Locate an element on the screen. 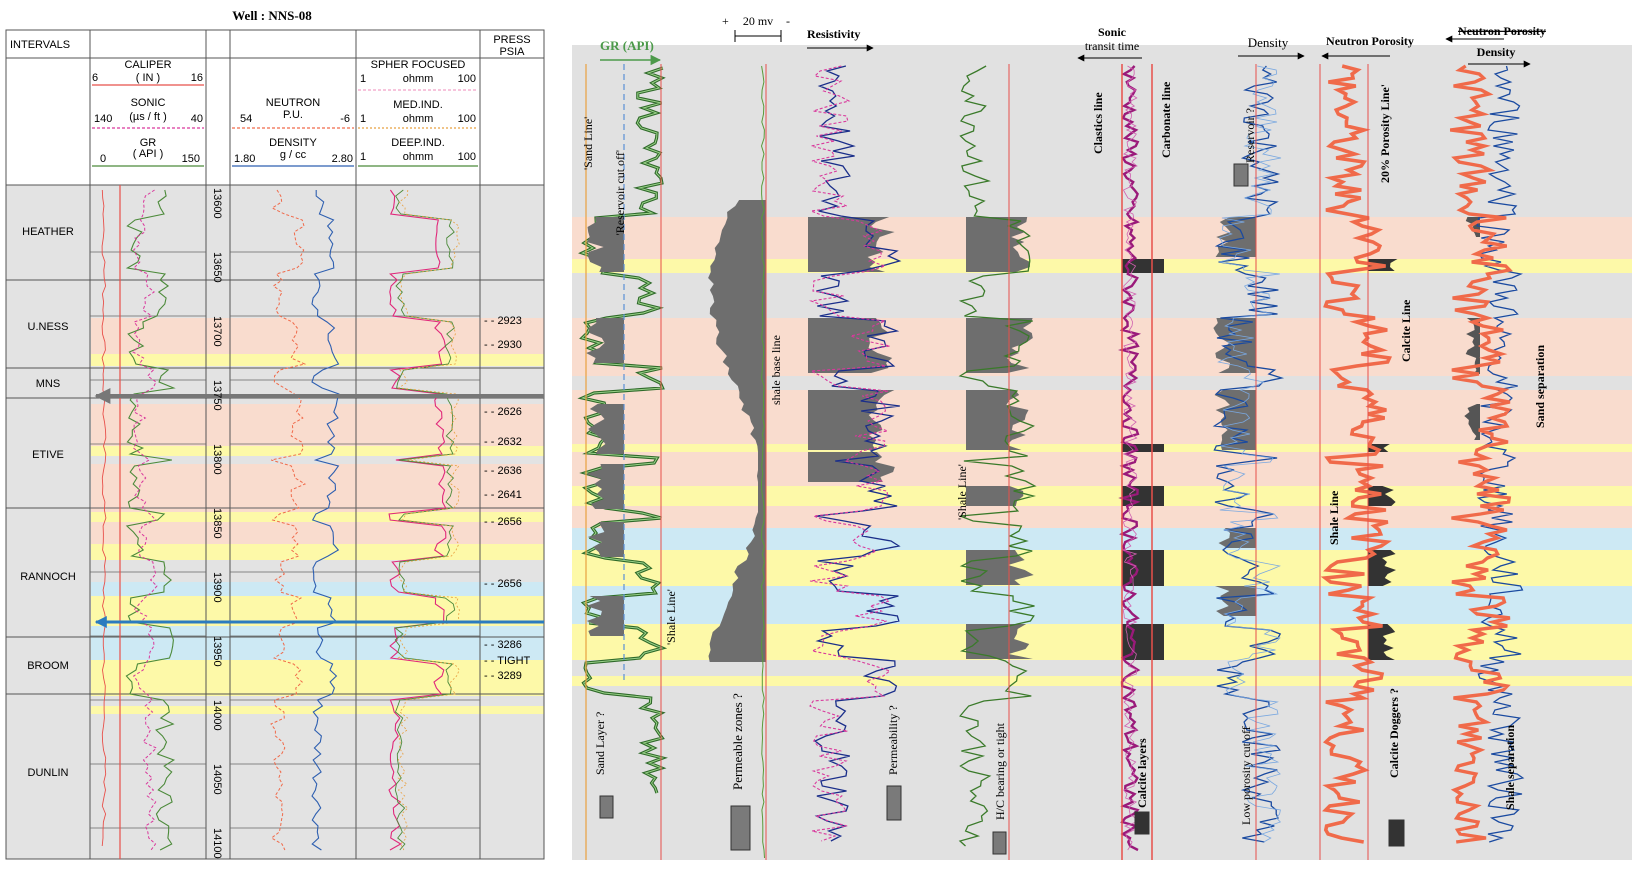 The width and height of the screenshot is (1632, 887). permeable-swatch is located at coordinates (740, 828).